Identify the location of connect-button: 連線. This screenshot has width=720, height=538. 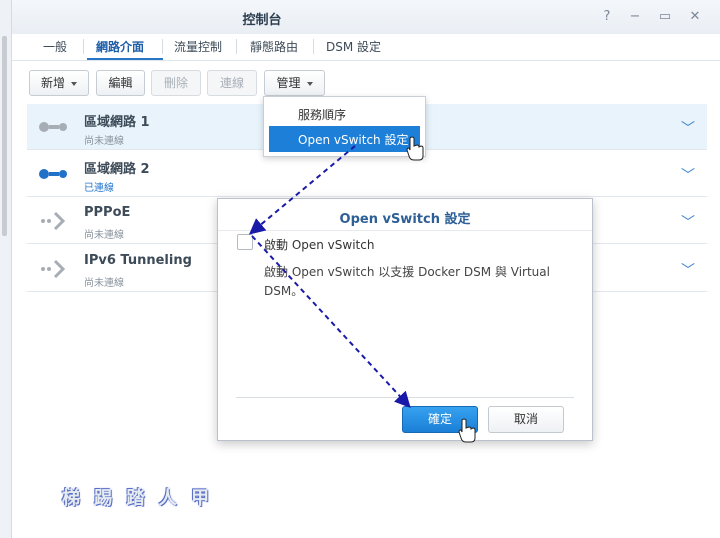
(232, 83).